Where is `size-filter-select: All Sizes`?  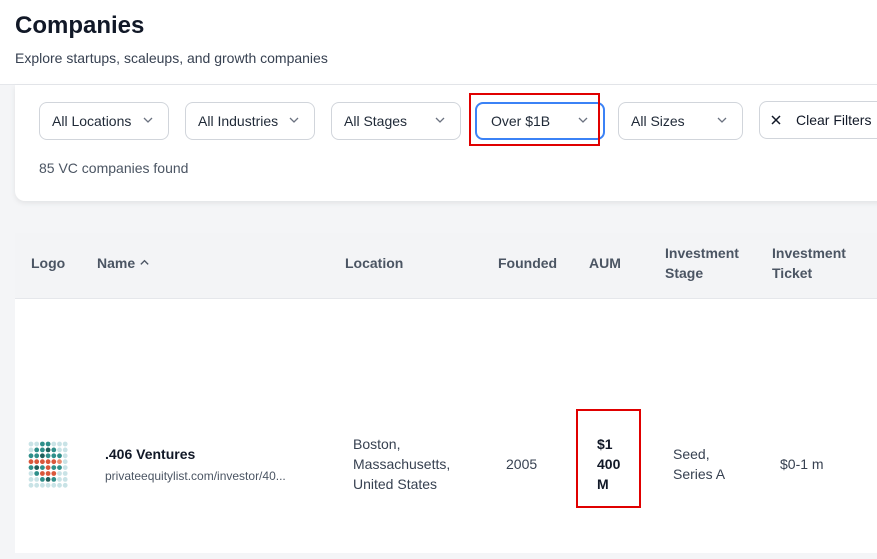
size-filter-select: All Sizes is located at coordinates (680, 121).